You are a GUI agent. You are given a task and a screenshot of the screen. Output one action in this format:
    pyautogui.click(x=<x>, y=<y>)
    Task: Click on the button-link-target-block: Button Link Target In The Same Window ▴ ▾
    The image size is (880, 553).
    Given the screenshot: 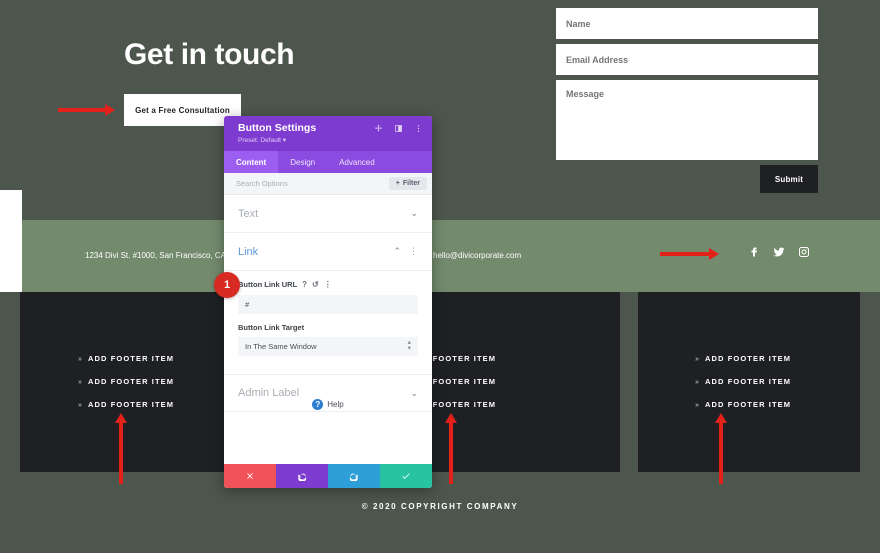 What is the action you would take?
    pyautogui.click(x=328, y=335)
    